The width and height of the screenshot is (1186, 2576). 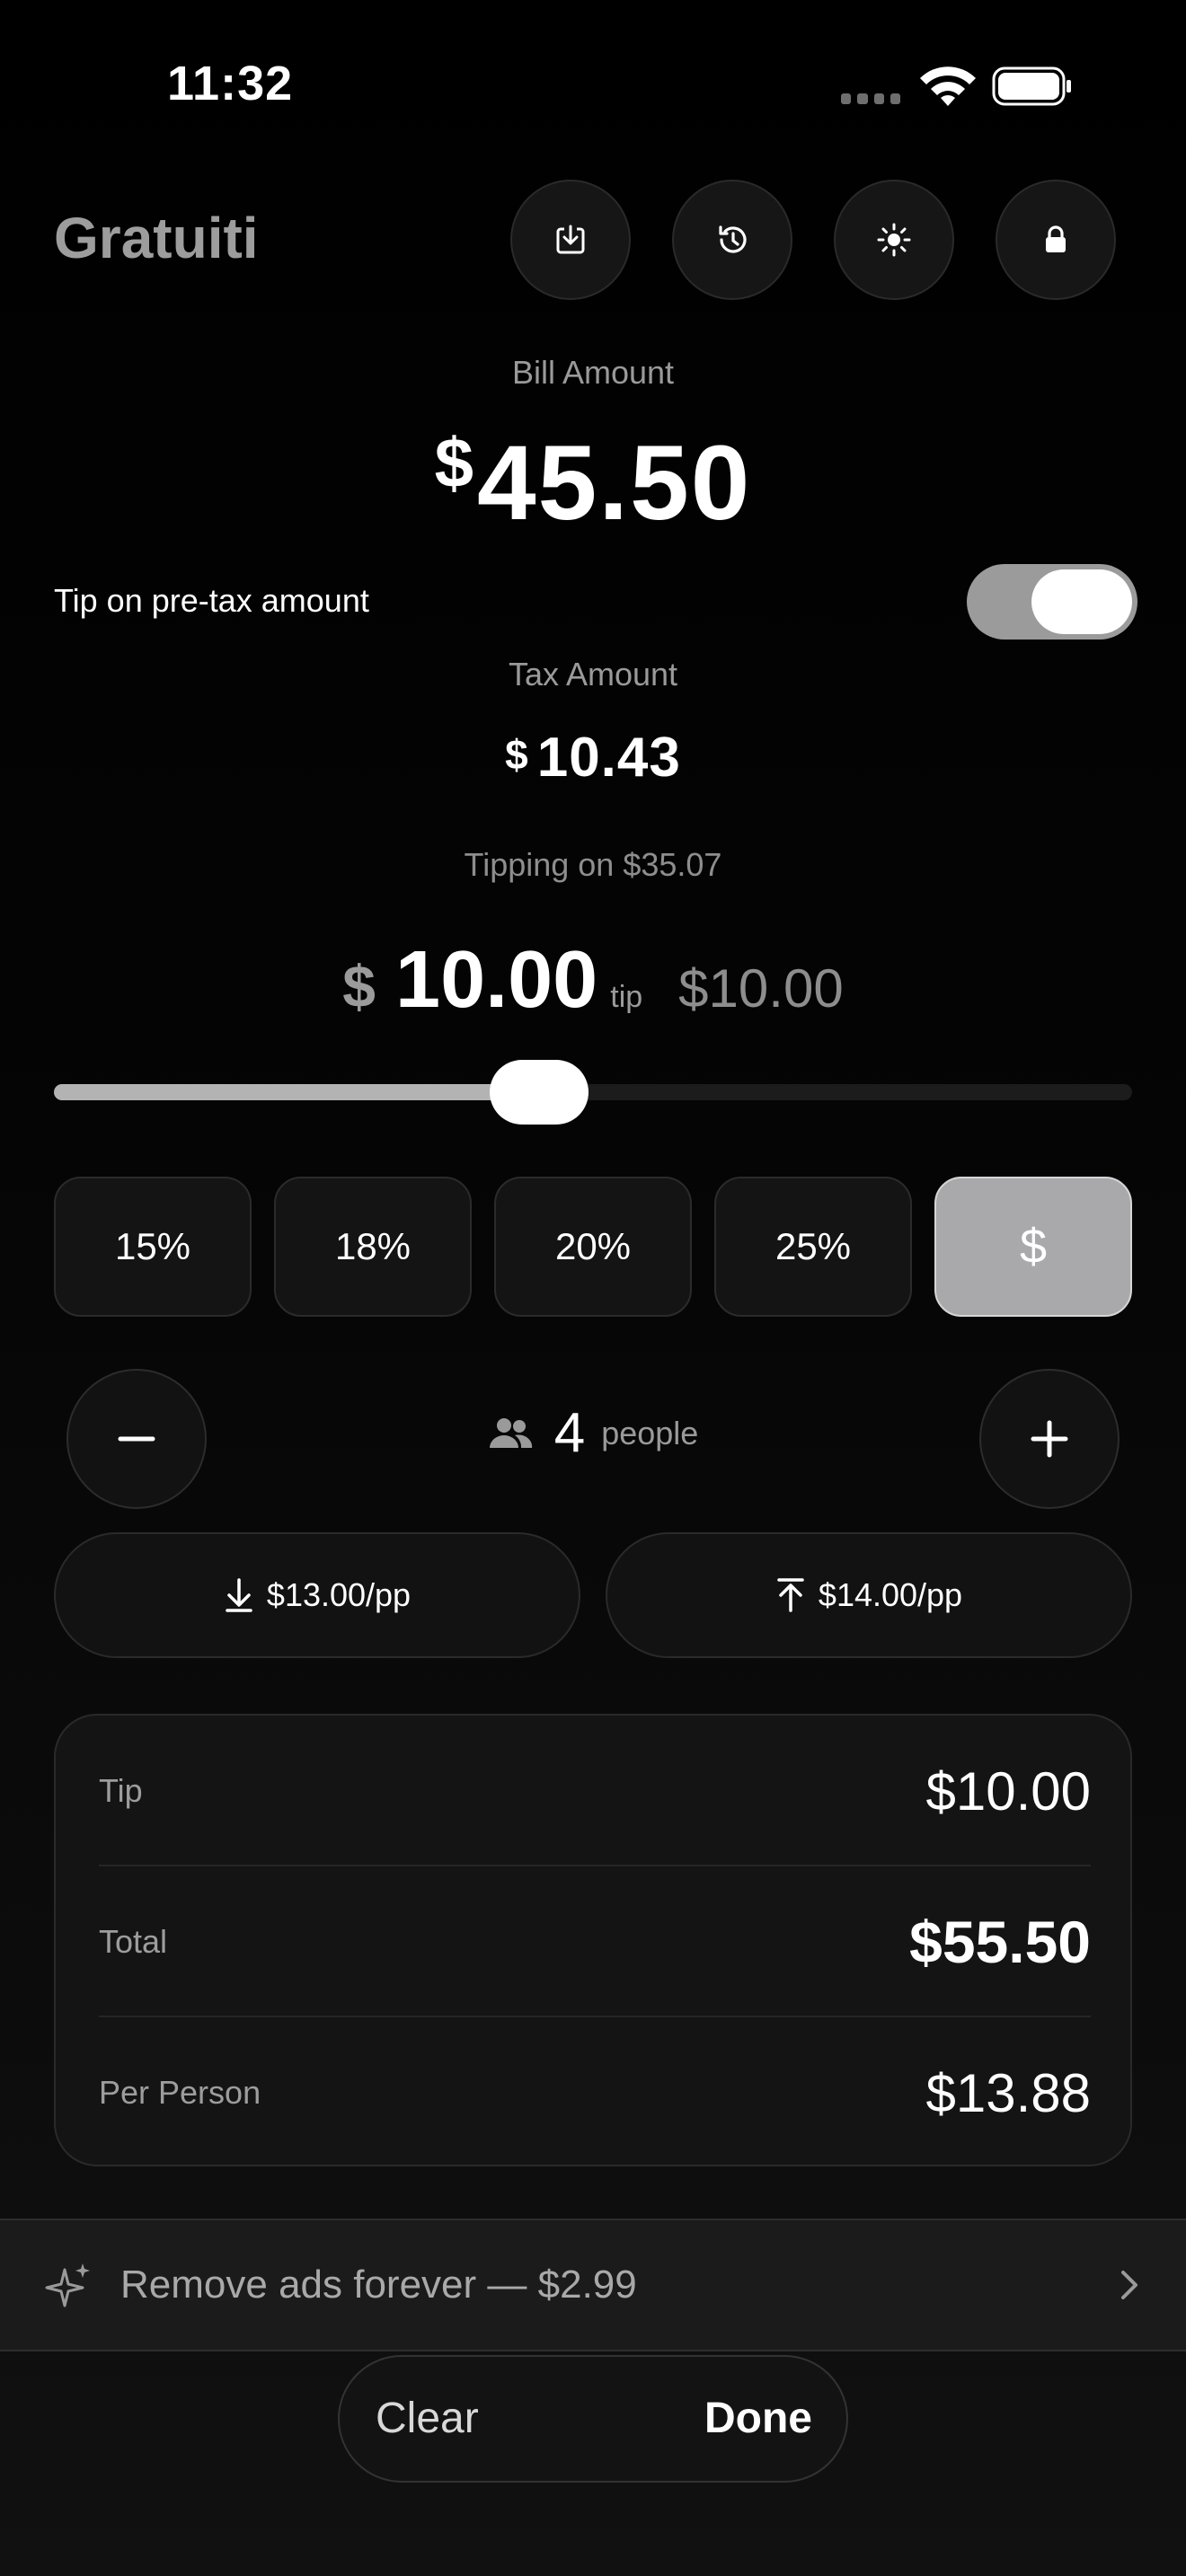 I want to click on sun-icon, so click(x=894, y=240).